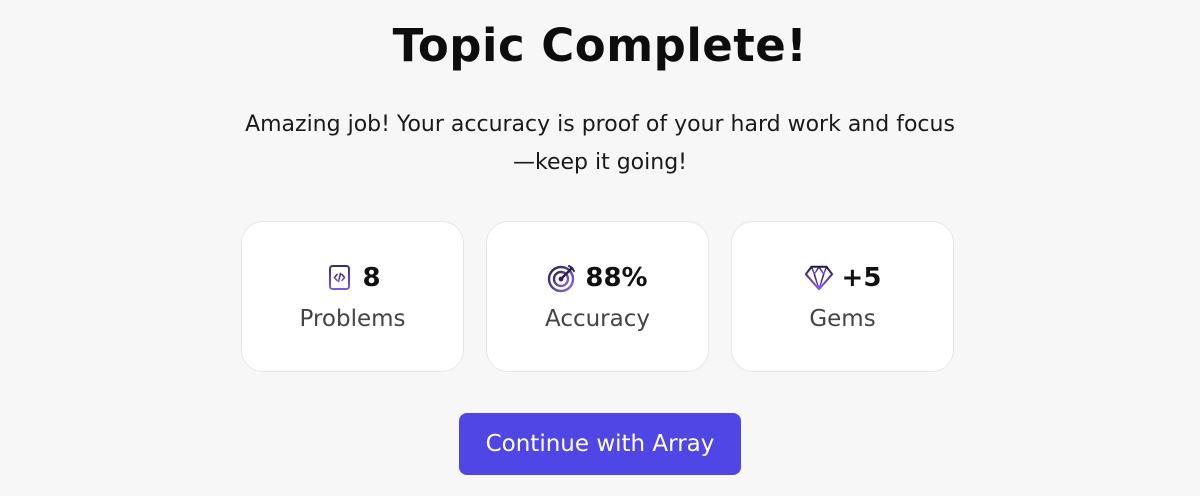 The height and width of the screenshot is (496, 1200). Describe the element at coordinates (842, 296) in the screenshot. I see `stat-card-gems: +5 Gems` at that location.